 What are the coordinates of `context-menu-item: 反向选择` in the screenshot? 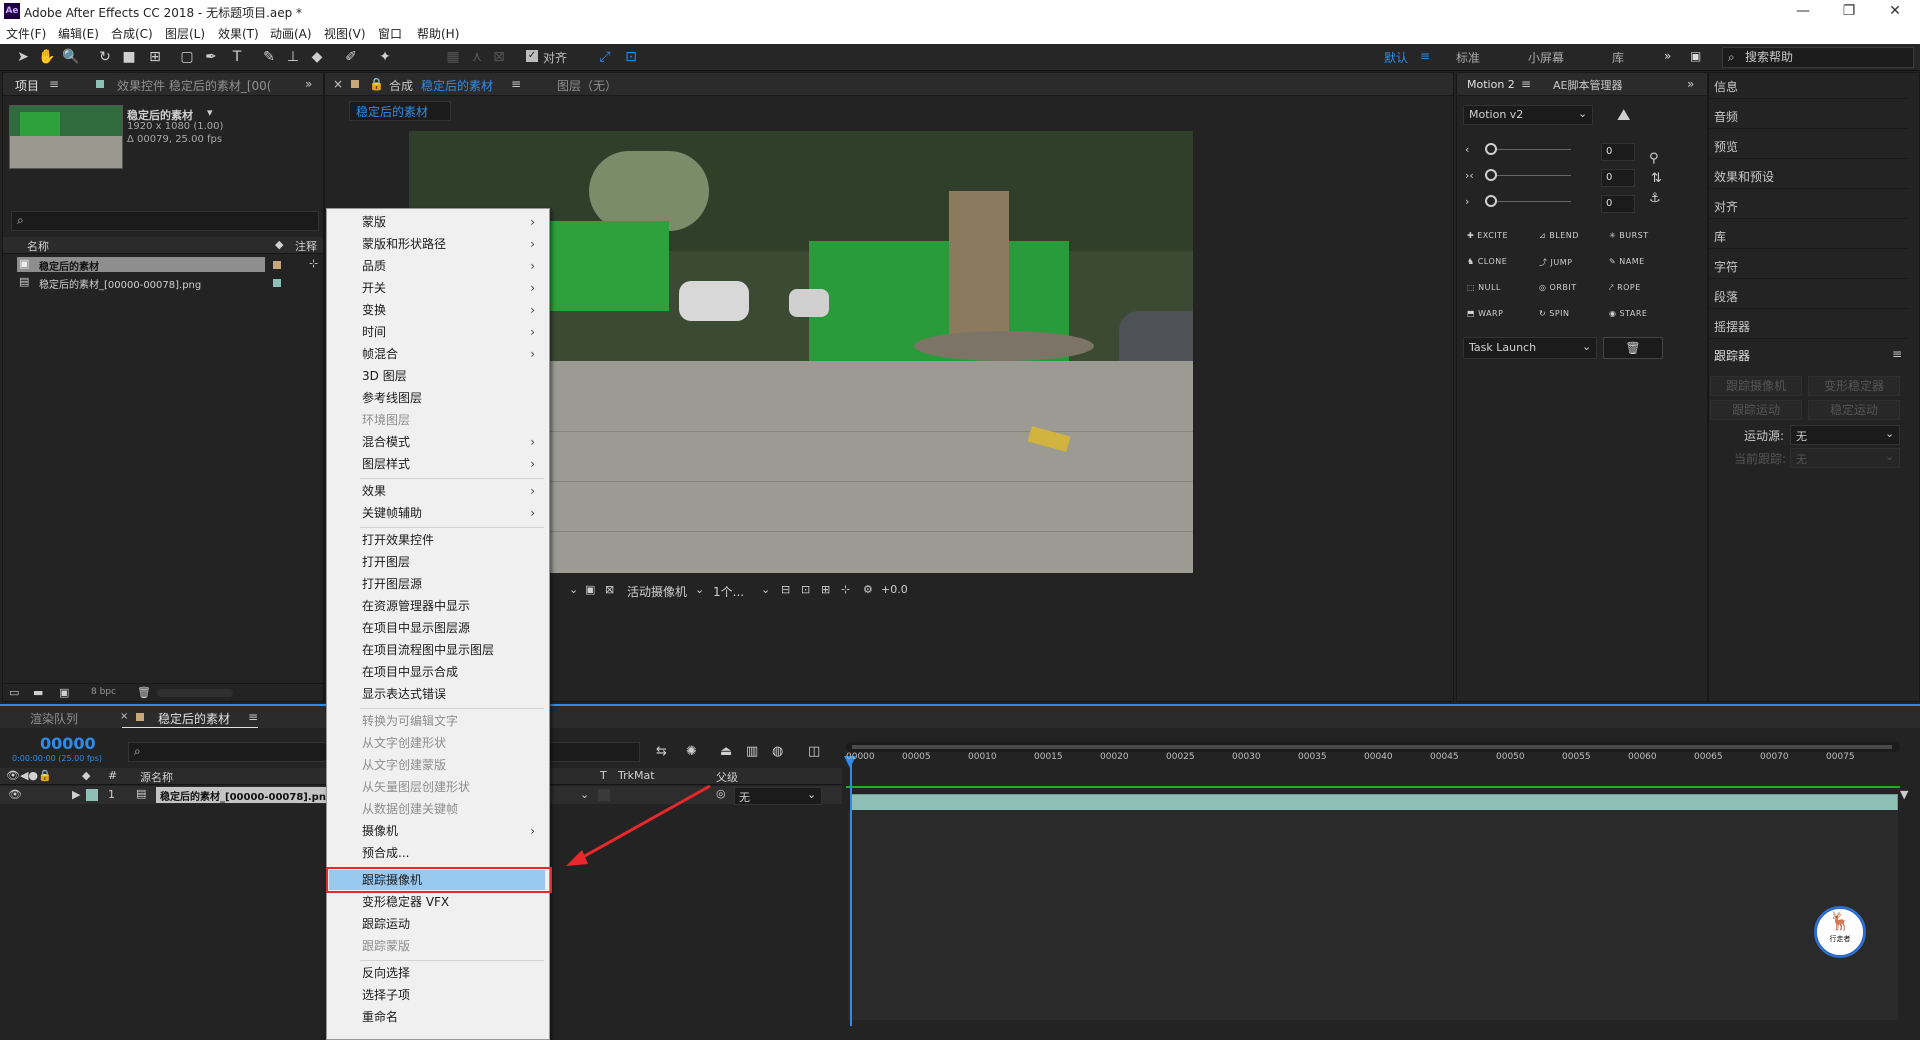 It's located at (437, 973).